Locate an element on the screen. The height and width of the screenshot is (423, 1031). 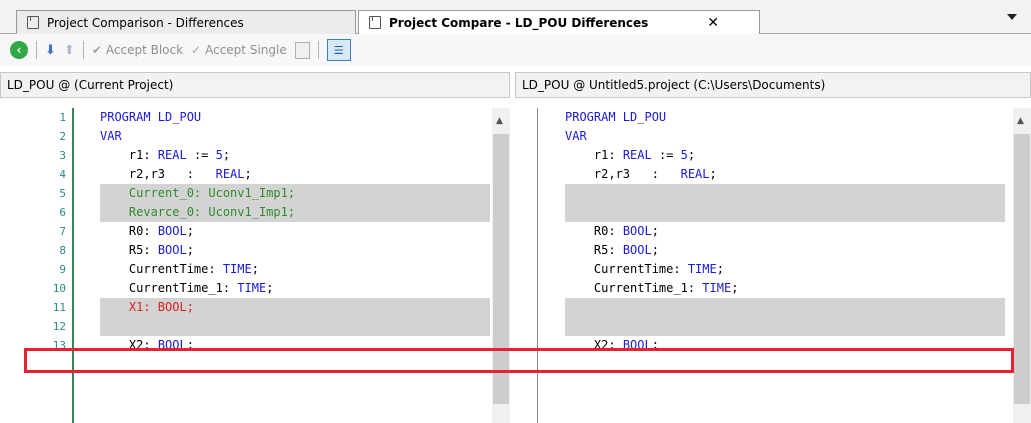
line-number: 8 is located at coordinates (62, 250).